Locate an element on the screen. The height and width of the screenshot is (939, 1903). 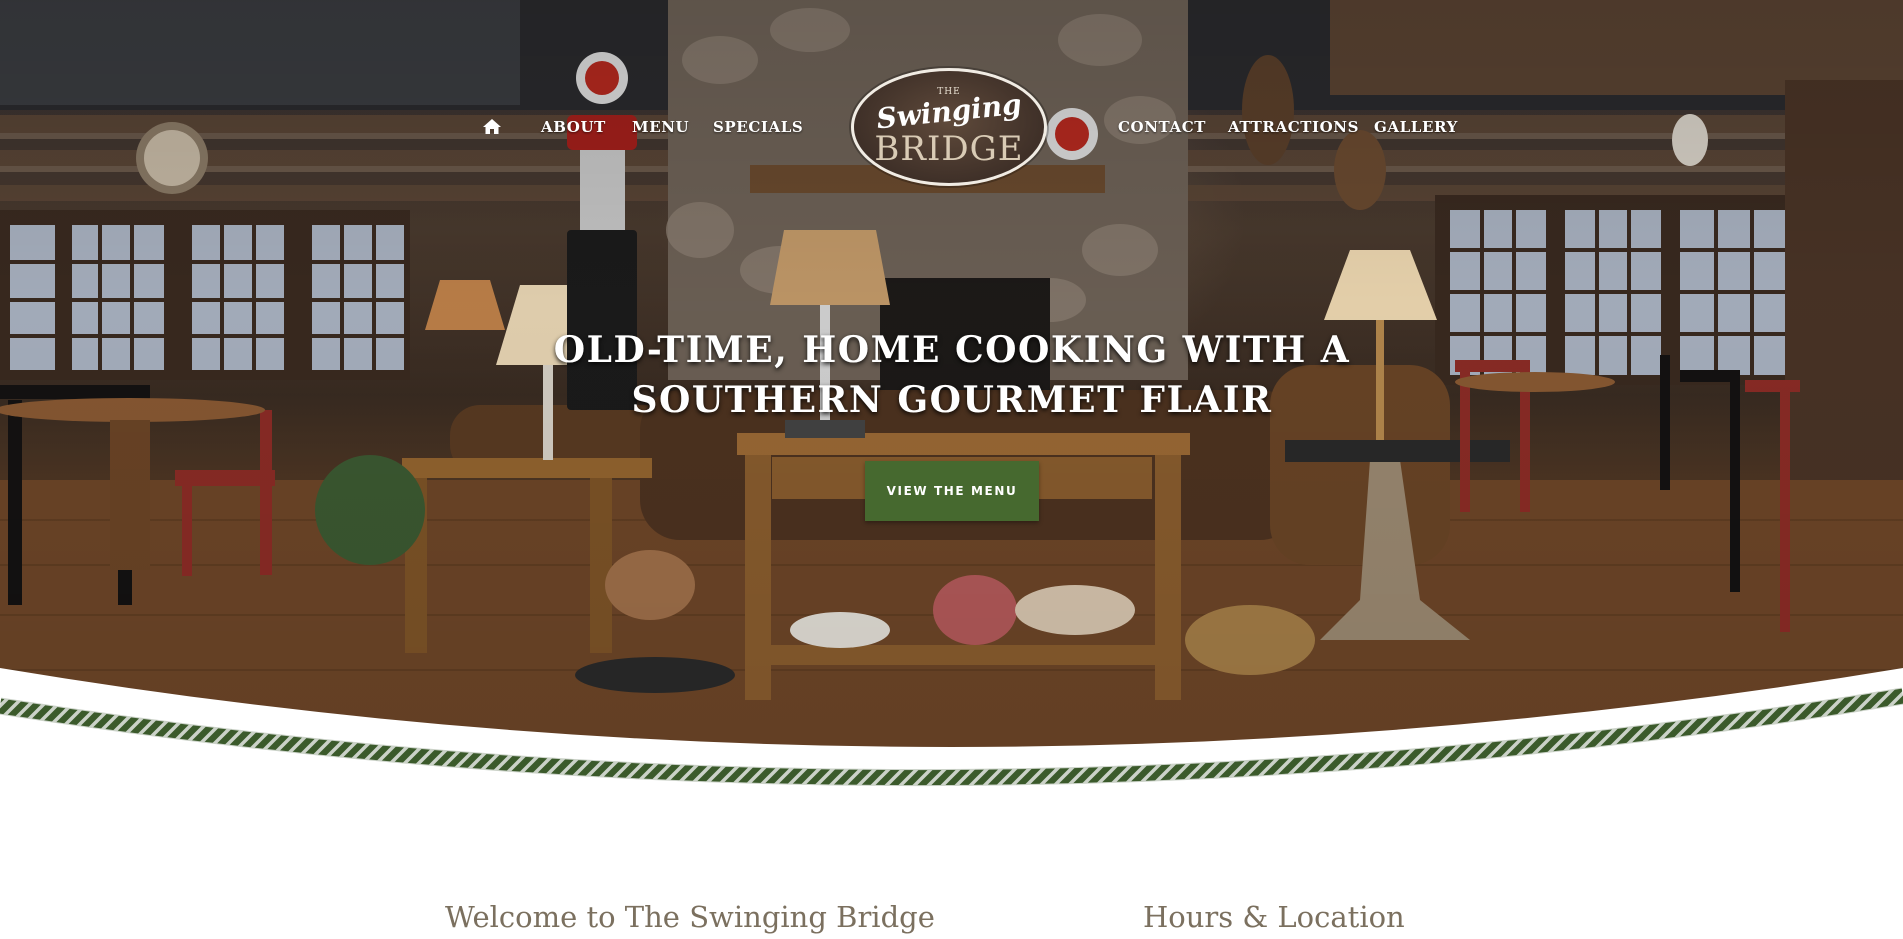
nav-link-attractions: Attractions is located at coordinates (1293, 127).